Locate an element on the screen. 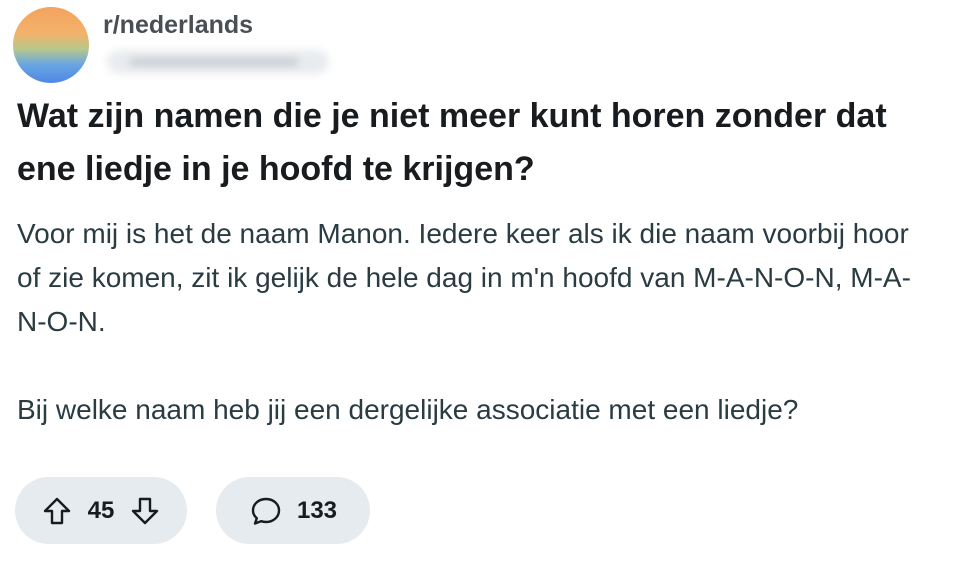  vote-control: 45 is located at coordinates (101, 510).